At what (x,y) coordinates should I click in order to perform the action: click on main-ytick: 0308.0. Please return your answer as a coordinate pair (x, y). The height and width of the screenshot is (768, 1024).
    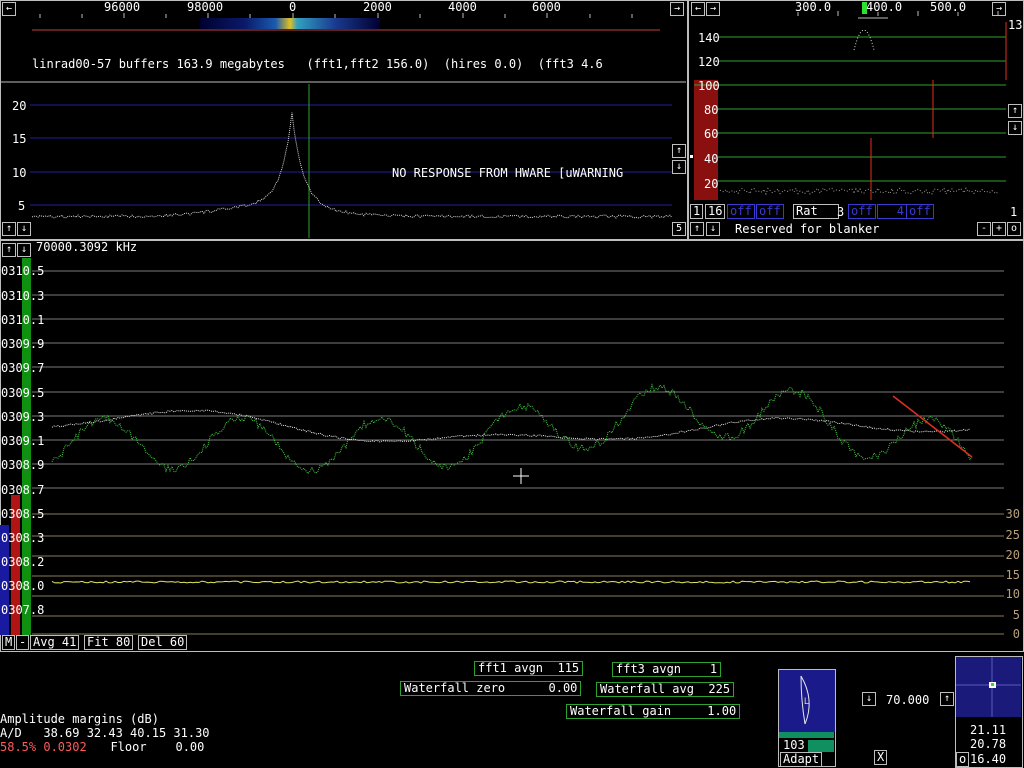
    Looking at the image, I should click on (23, 586).